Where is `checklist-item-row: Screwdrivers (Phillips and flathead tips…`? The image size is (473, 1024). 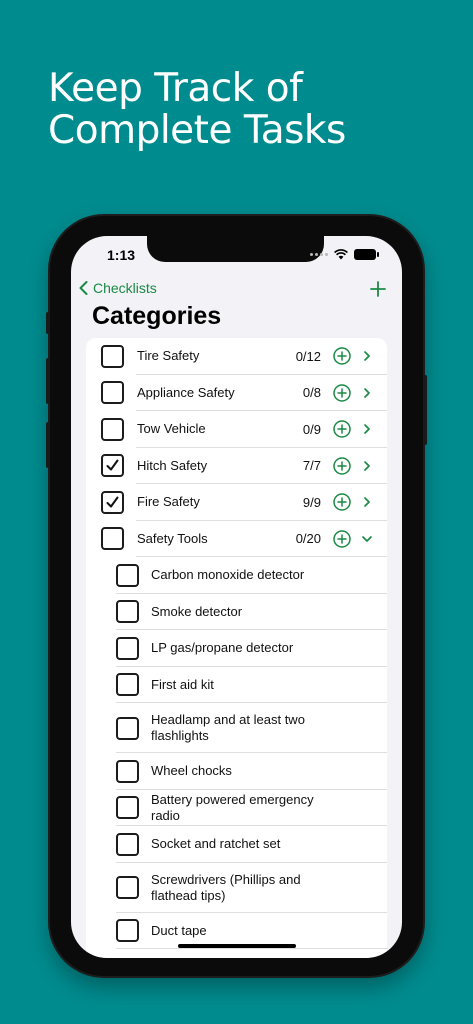 checklist-item-row: Screwdrivers (Phillips and flathead tips… is located at coordinates (236, 888).